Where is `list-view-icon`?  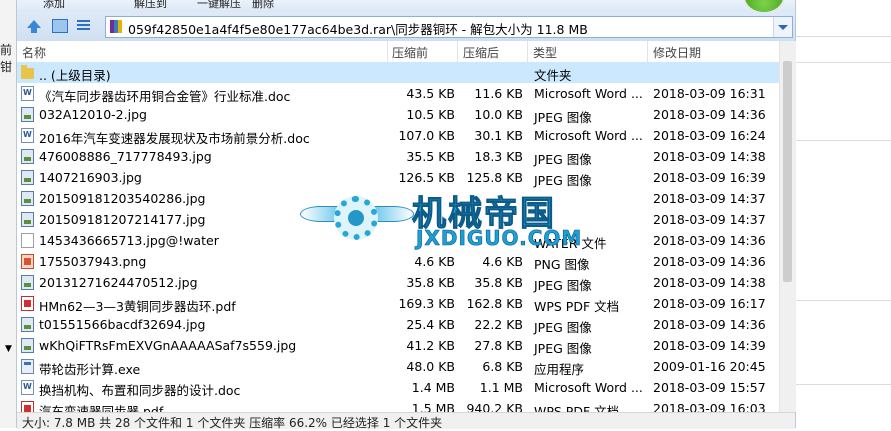 list-view-icon is located at coordinates (84, 26).